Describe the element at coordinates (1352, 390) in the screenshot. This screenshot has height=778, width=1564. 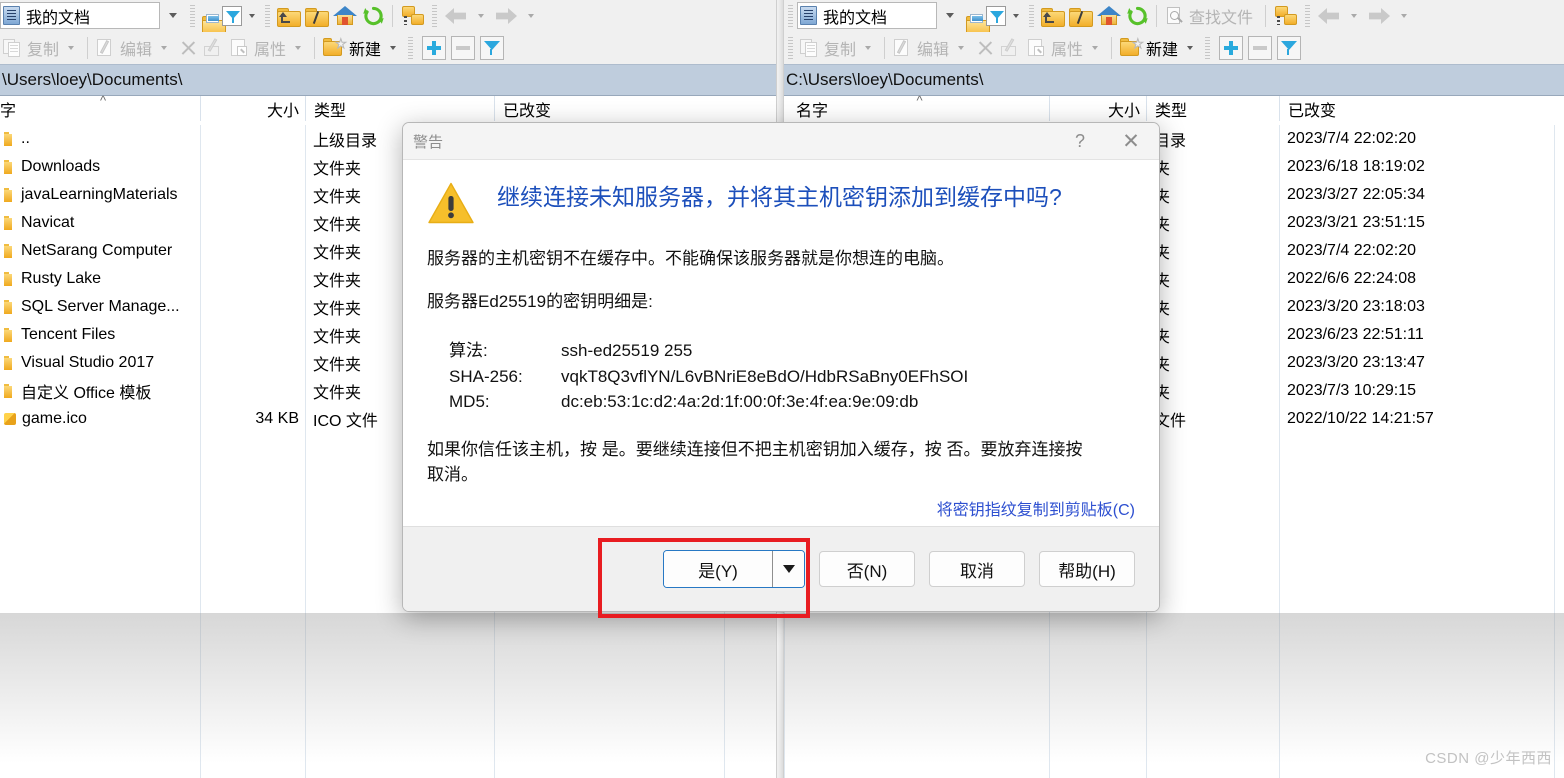
I see `file-modified-cell: 2023/7/3 10:29:15` at that location.